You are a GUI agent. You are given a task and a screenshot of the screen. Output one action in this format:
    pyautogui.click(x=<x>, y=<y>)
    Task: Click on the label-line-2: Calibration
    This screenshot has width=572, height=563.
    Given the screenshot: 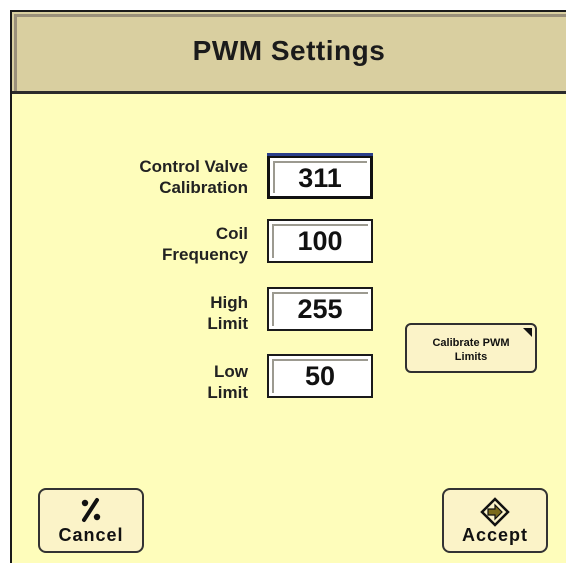 What is the action you would take?
    pyautogui.click(x=203, y=187)
    